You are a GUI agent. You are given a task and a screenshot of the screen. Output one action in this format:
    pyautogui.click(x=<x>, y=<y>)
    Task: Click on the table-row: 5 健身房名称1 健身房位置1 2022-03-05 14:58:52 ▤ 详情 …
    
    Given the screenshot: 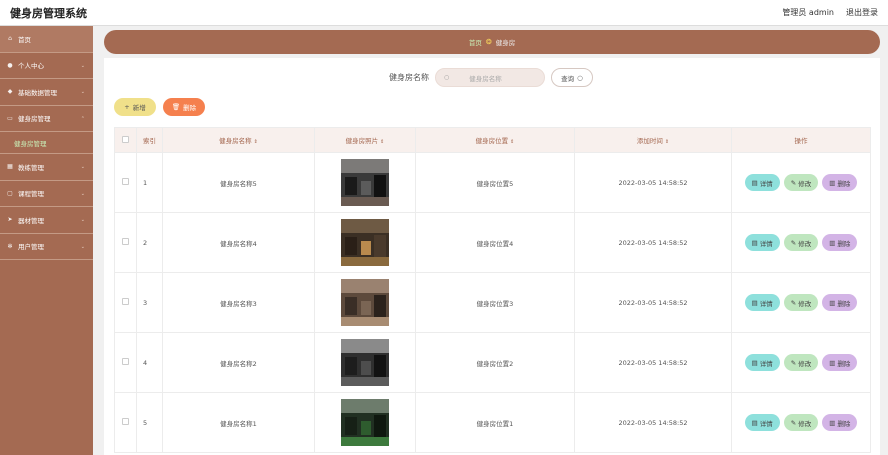 What is the action you would take?
    pyautogui.click(x=492, y=422)
    